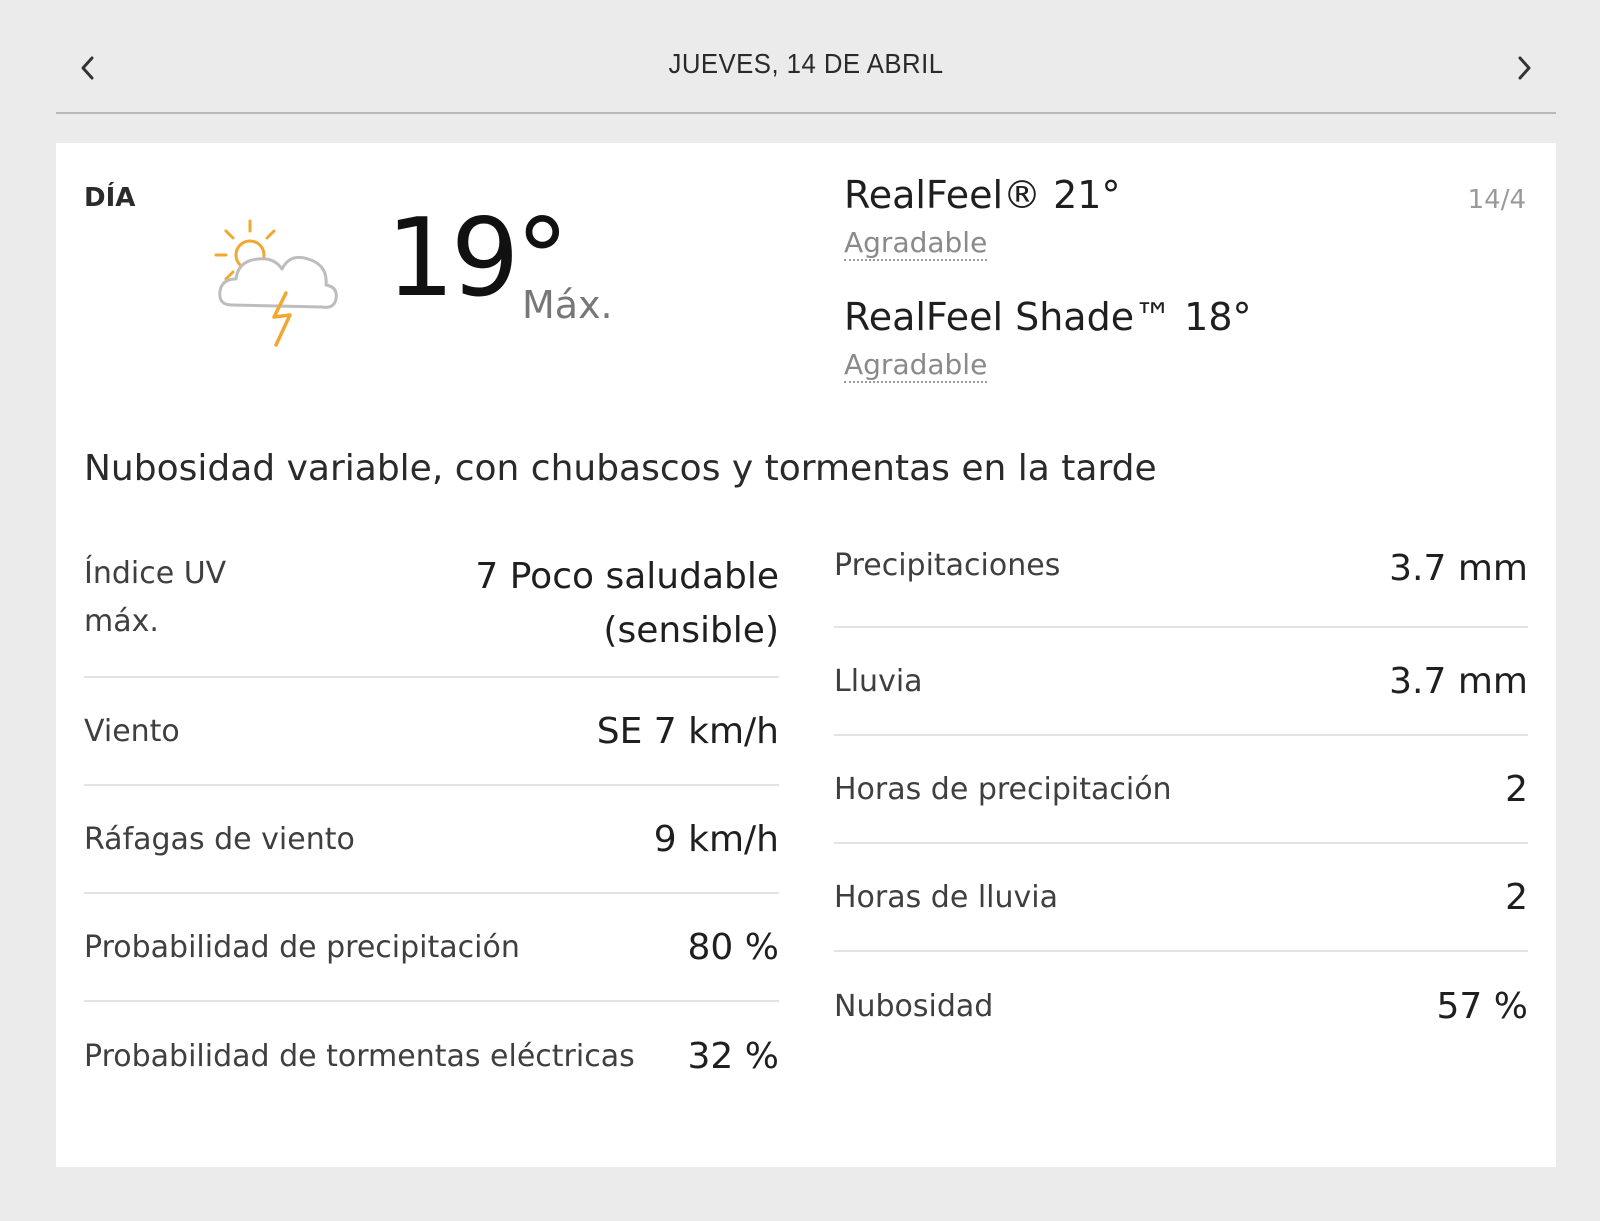 The height and width of the screenshot is (1221, 1600). What do you see at coordinates (359, 1056) in the screenshot?
I see `thunderstorm-probability-label: Probabilidad de tormentas eléctricas` at bounding box center [359, 1056].